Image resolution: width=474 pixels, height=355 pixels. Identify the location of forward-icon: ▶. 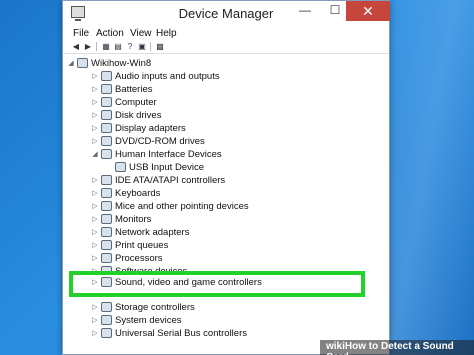
(88, 46).